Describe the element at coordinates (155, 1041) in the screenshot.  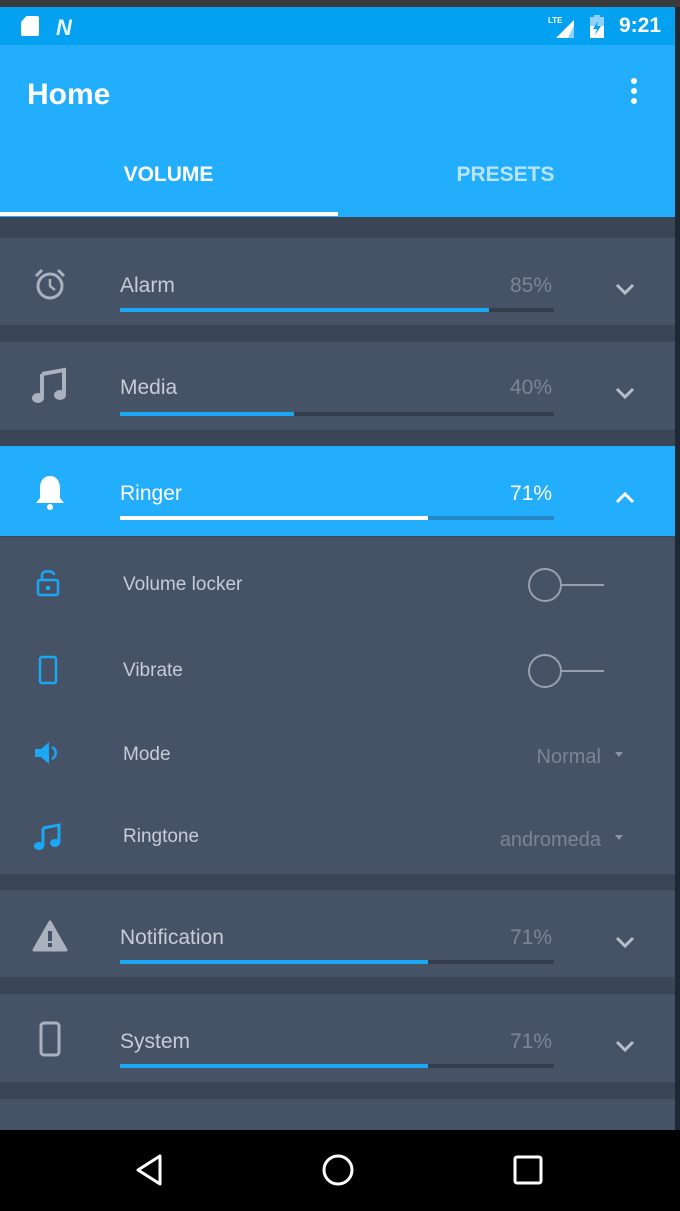
I see `stream-label: System` at that location.